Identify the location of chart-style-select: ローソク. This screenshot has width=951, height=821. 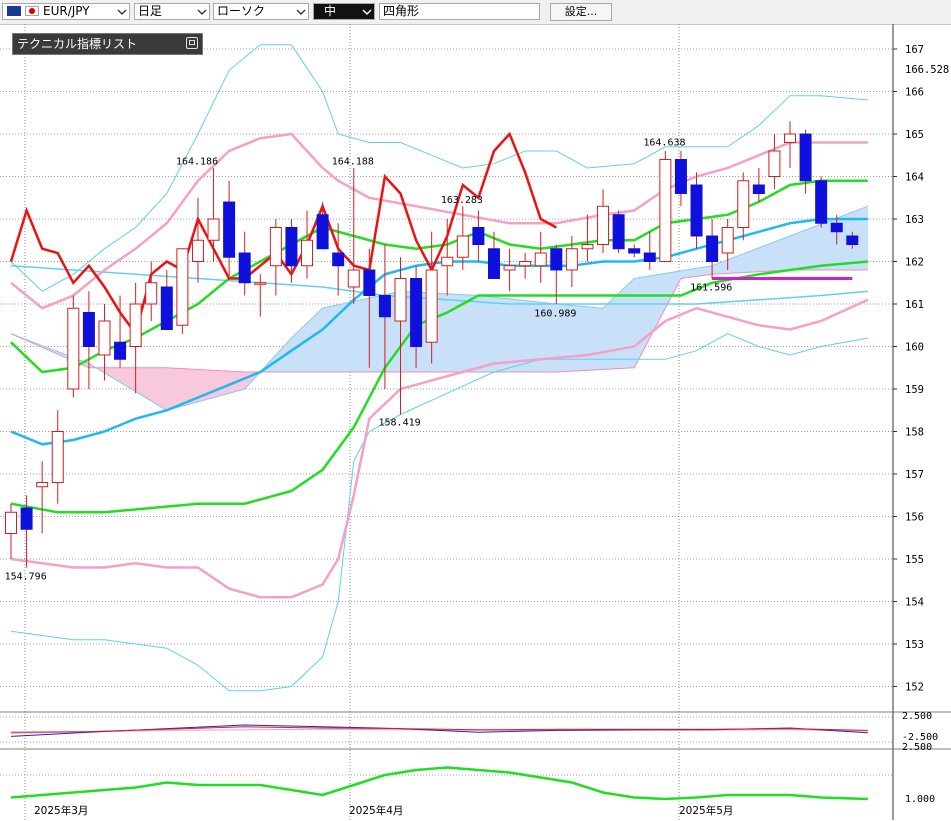
(261, 11).